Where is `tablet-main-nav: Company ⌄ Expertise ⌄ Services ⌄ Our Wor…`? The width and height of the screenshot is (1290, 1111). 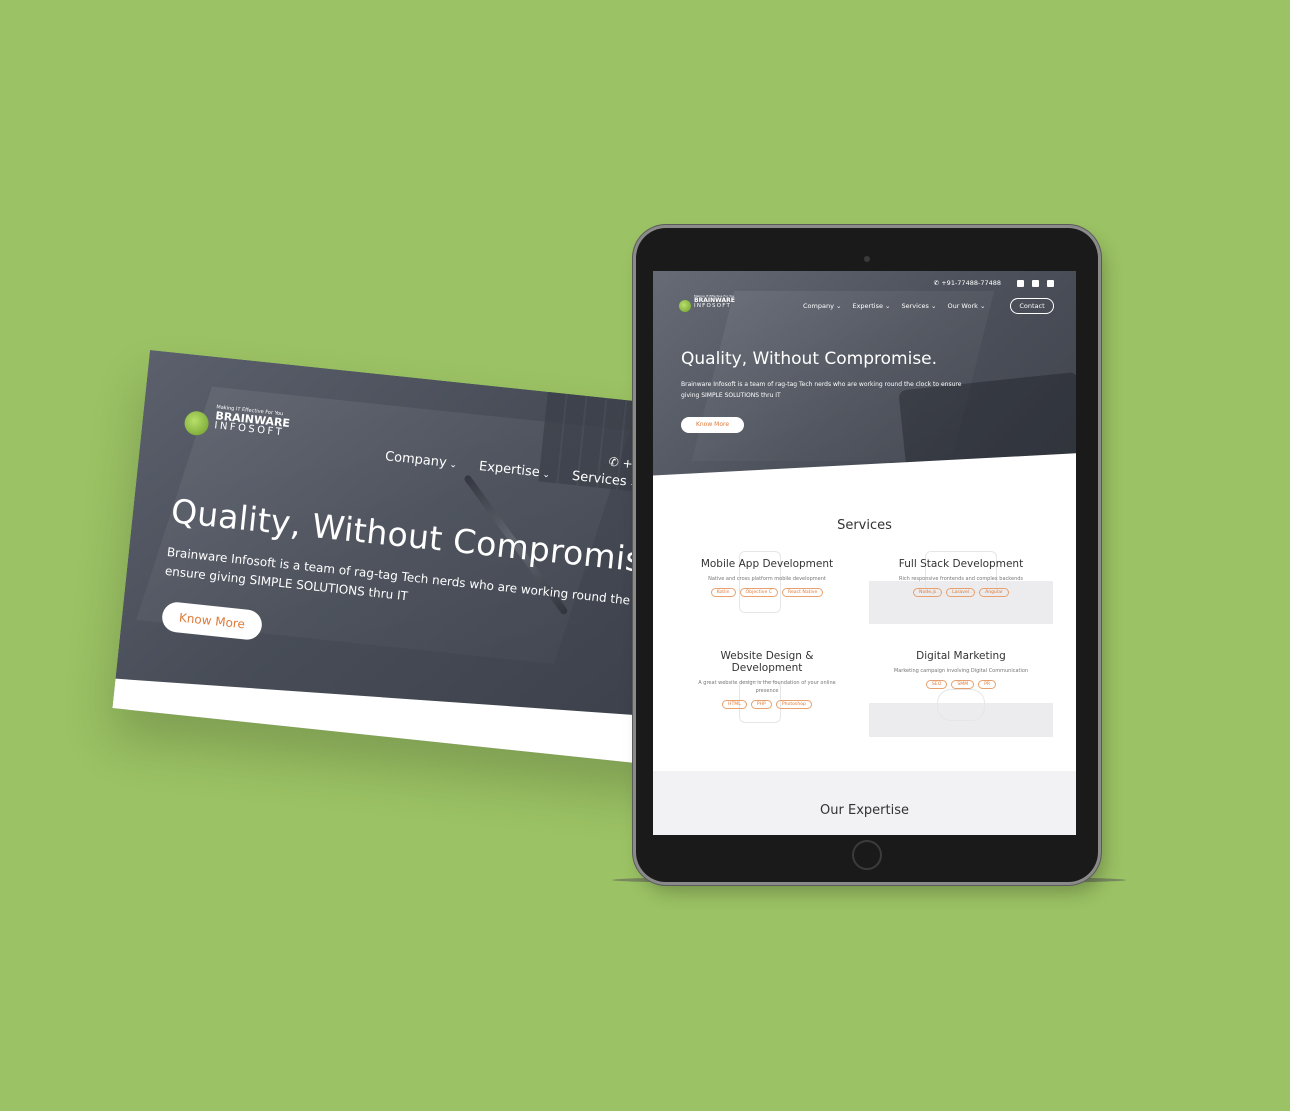 tablet-main-nav: Company ⌄ Expertise ⌄ Services ⌄ Our Wor… is located at coordinates (894, 306).